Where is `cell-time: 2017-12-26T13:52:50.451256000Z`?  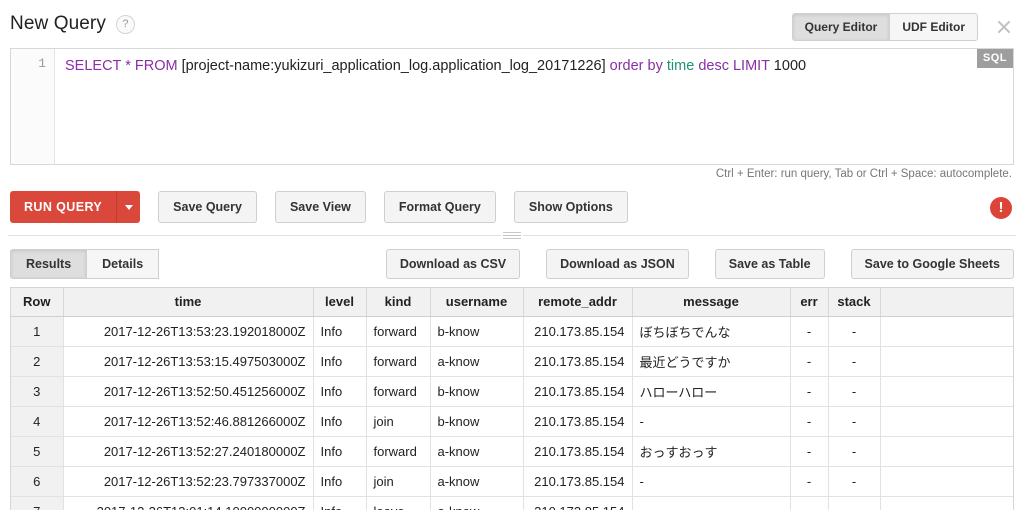
cell-time: 2017-12-26T13:52:50.451256000Z is located at coordinates (188, 391).